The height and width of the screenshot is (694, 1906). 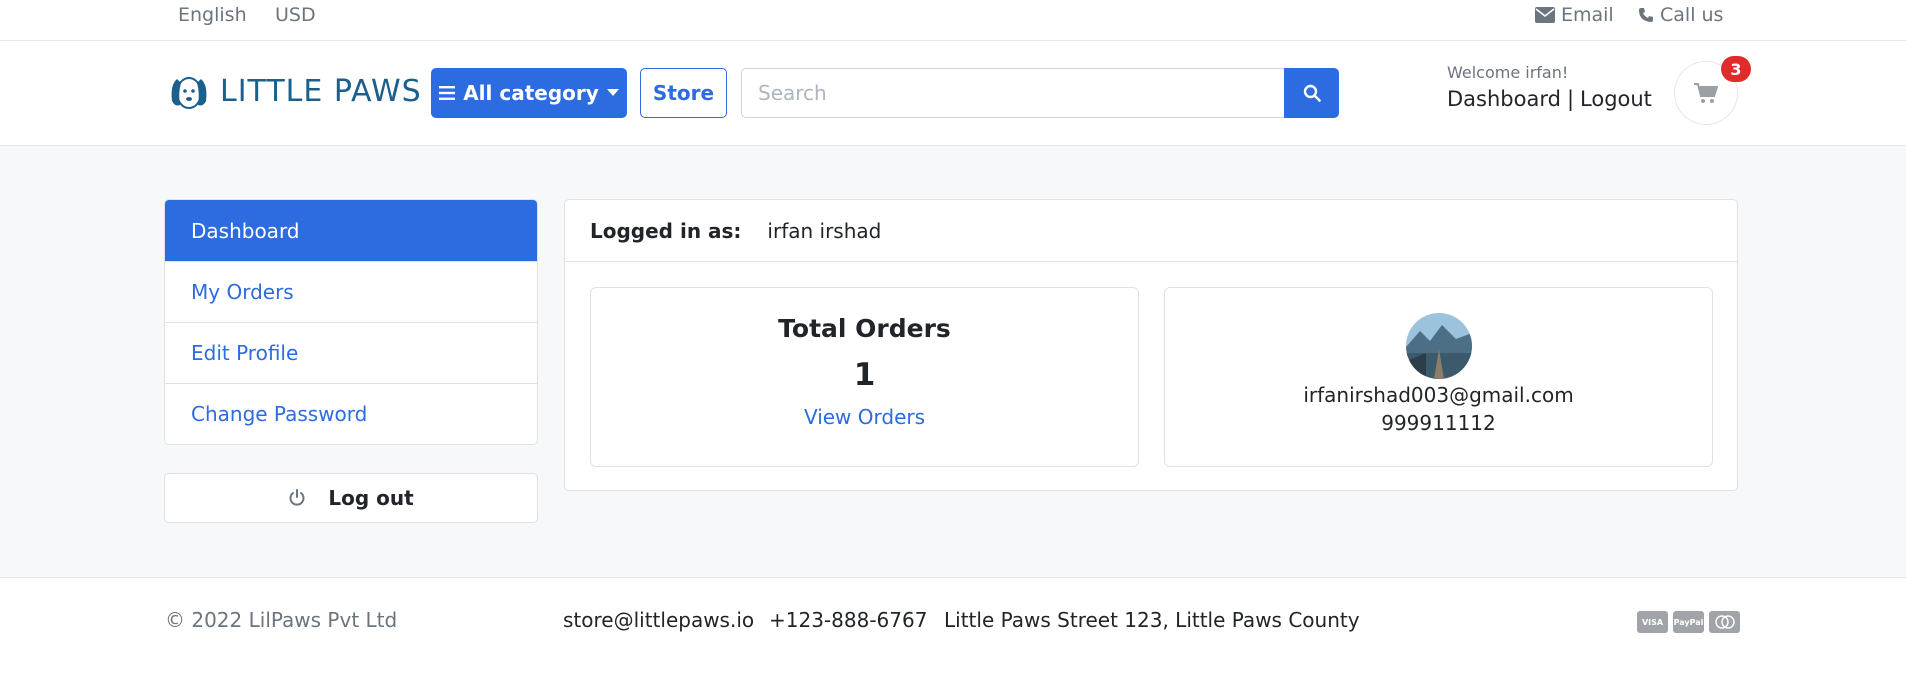 I want to click on dashboard-link: Dashboard, so click(x=1504, y=99).